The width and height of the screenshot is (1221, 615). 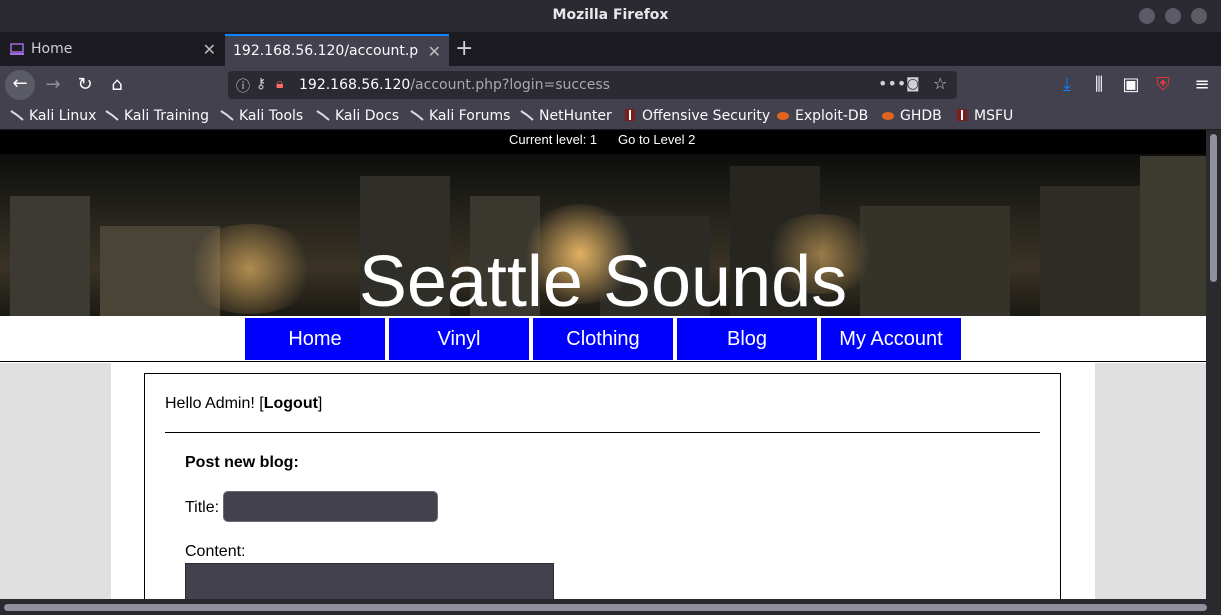 I want to click on window-title: Mozilla Firefox, so click(x=610, y=15).